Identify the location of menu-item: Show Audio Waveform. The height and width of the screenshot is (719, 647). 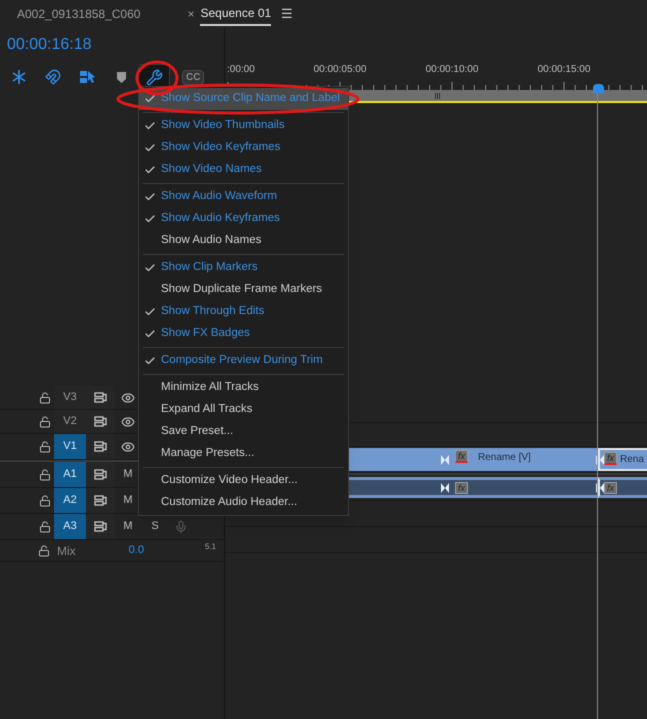
(243, 197).